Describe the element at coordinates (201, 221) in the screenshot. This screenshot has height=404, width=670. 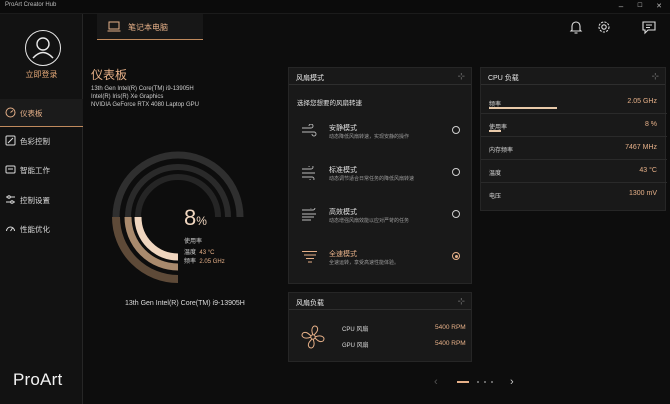
I see `gauge-unit: %` at that location.